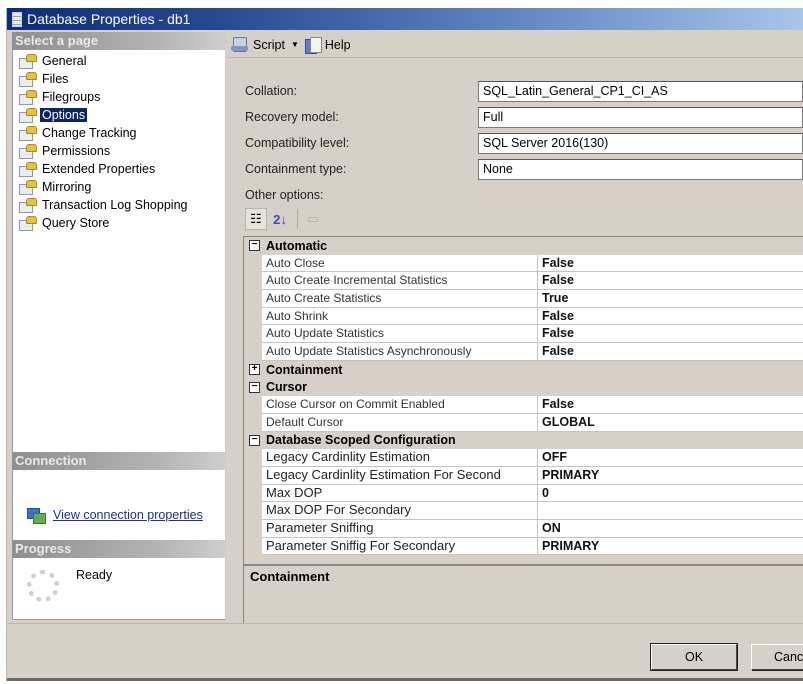 This screenshot has width=803, height=684. What do you see at coordinates (89, 133) in the screenshot?
I see `page-item-label: Change Tracking` at bounding box center [89, 133].